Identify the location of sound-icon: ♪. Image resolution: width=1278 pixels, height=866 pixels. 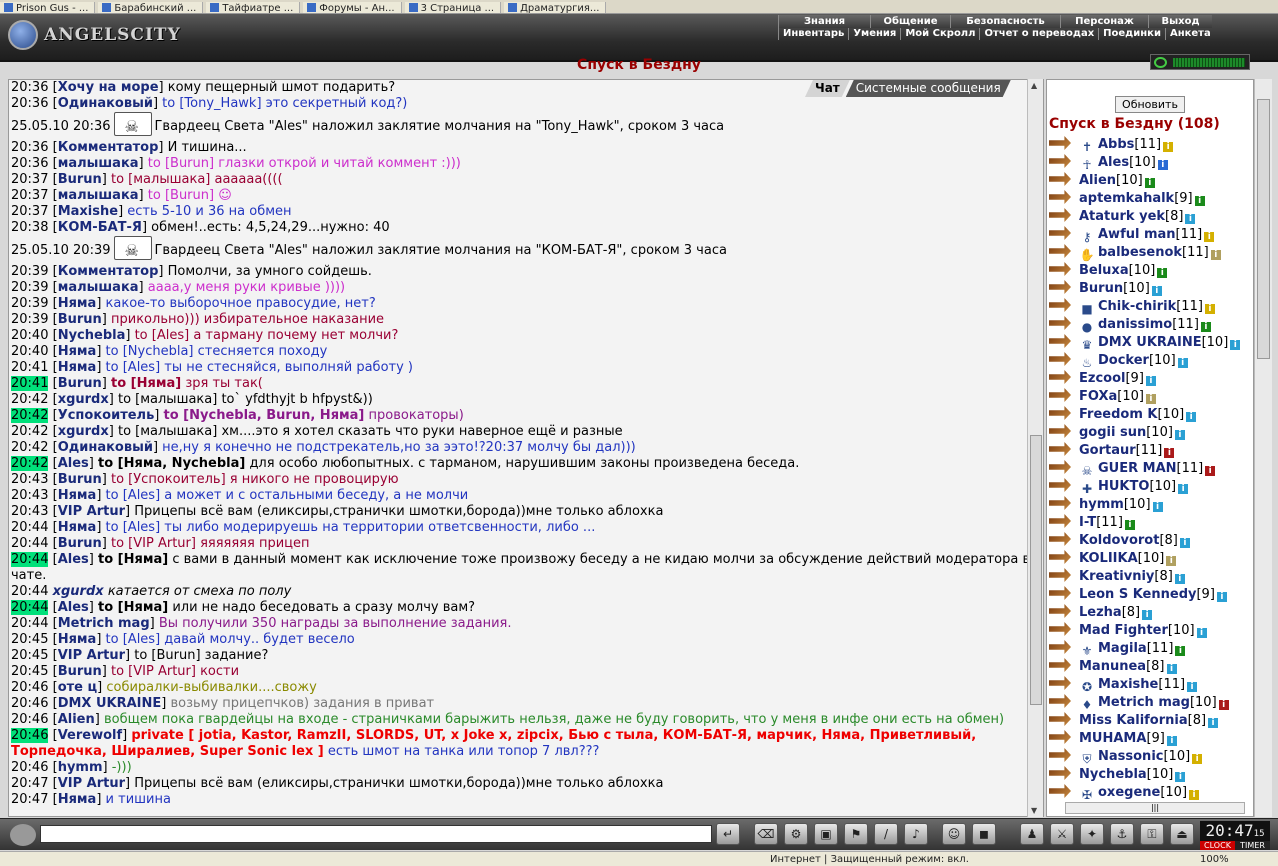
(916, 834).